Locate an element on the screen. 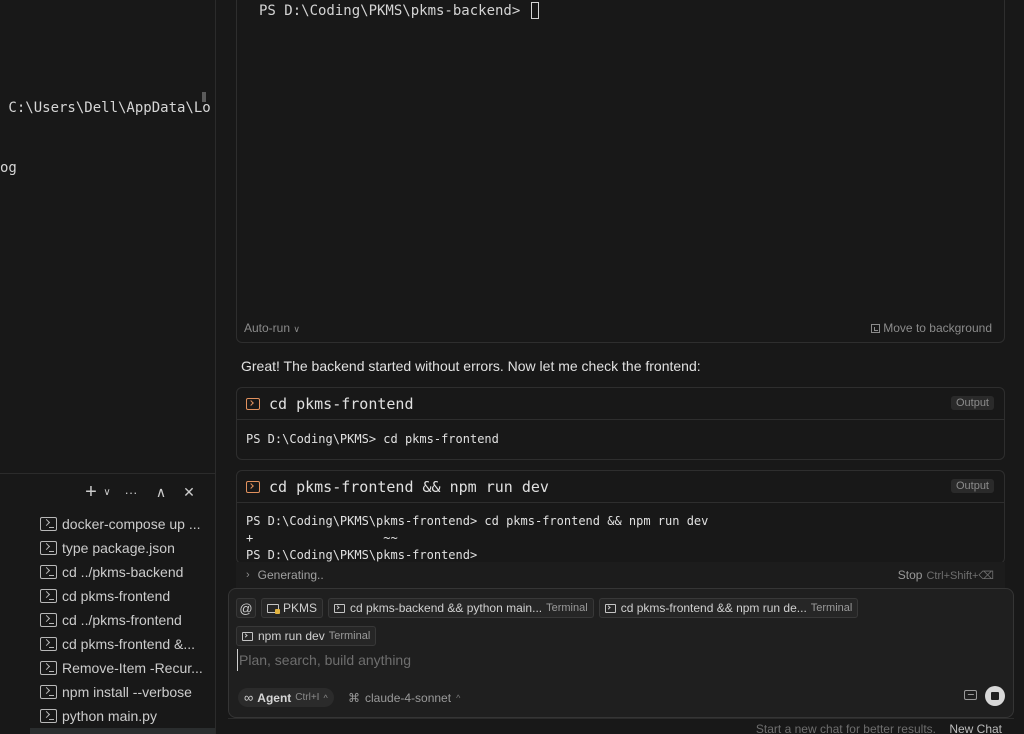  add-terminal-chevron-icon: ∨ is located at coordinates (107, 492).